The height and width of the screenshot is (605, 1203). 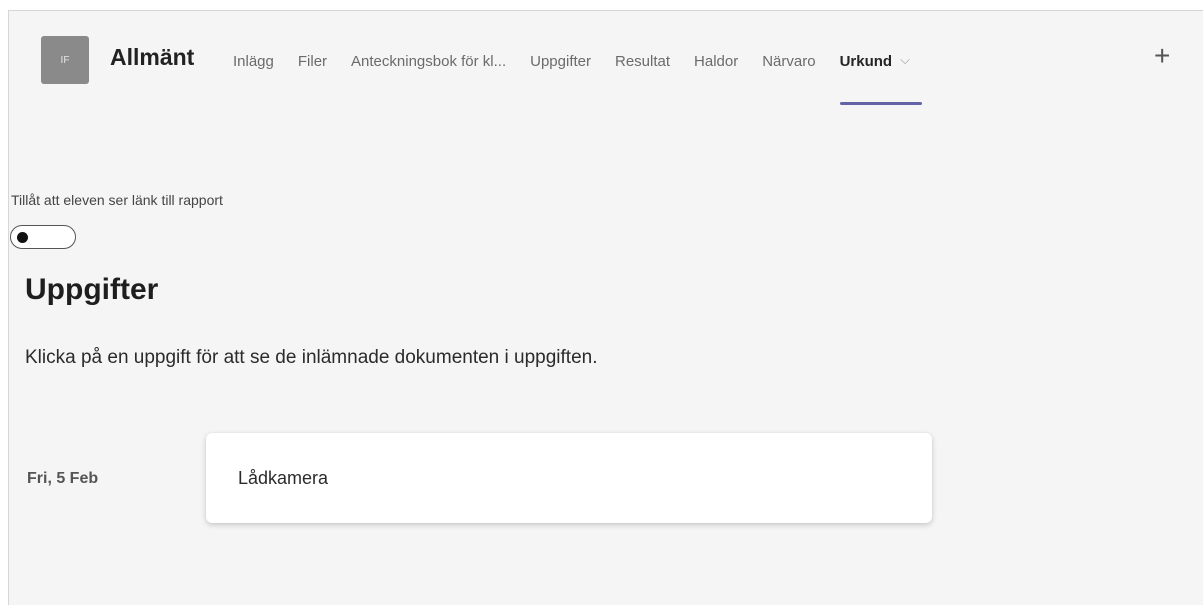 I want to click on team-avatar: IF, so click(x=65, y=60).